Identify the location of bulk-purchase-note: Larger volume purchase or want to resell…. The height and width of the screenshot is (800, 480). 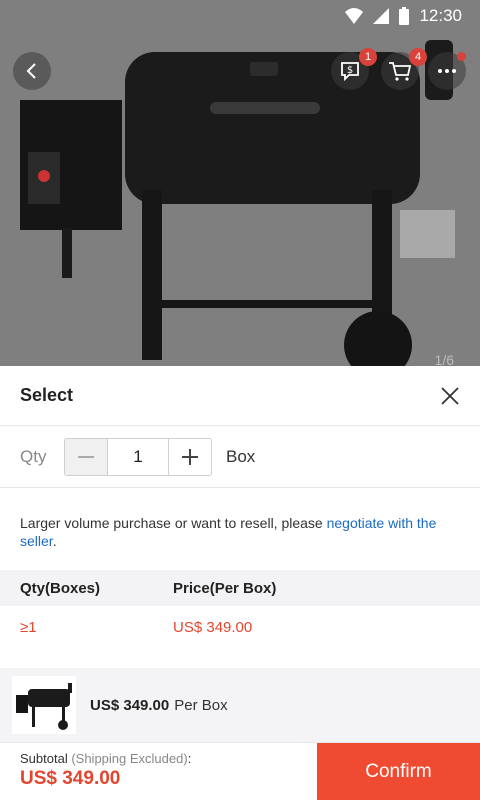
(240, 529).